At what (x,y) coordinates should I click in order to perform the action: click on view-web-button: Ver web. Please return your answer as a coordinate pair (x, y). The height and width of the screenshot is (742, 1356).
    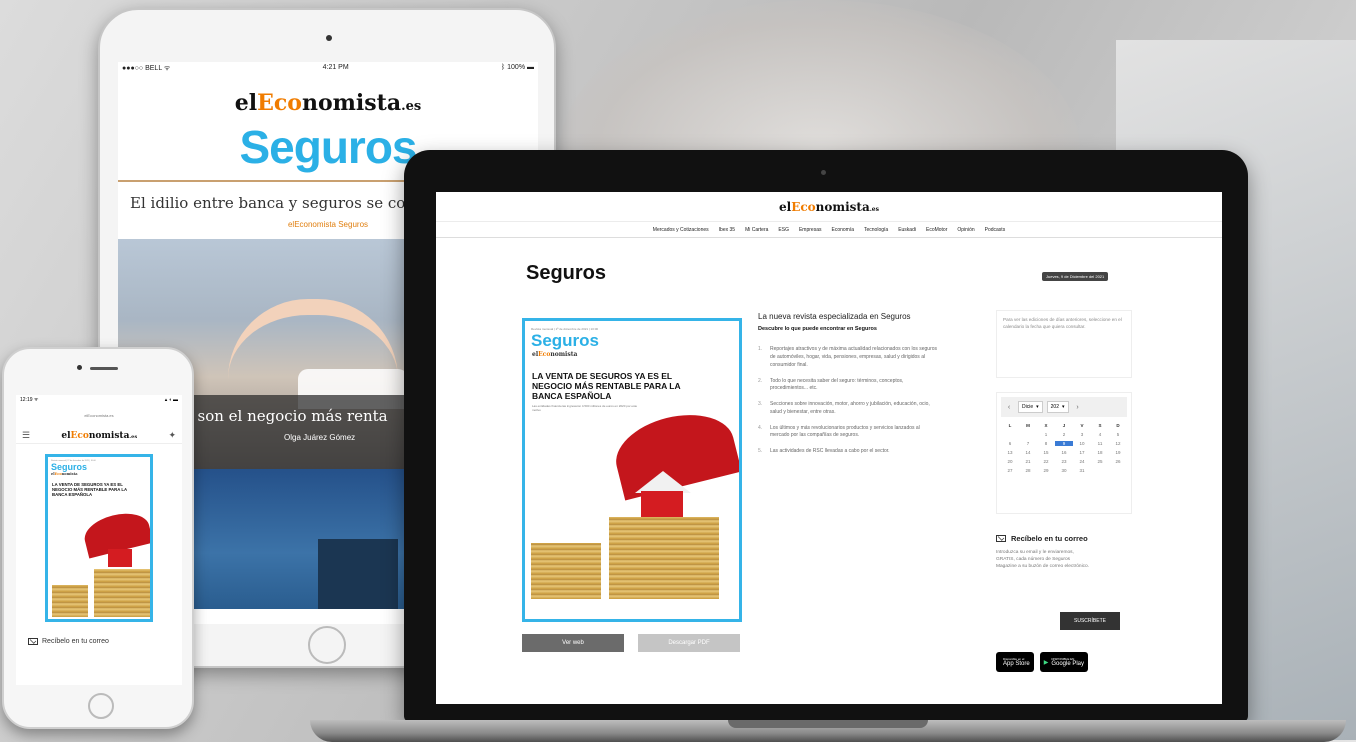
    Looking at the image, I should click on (573, 643).